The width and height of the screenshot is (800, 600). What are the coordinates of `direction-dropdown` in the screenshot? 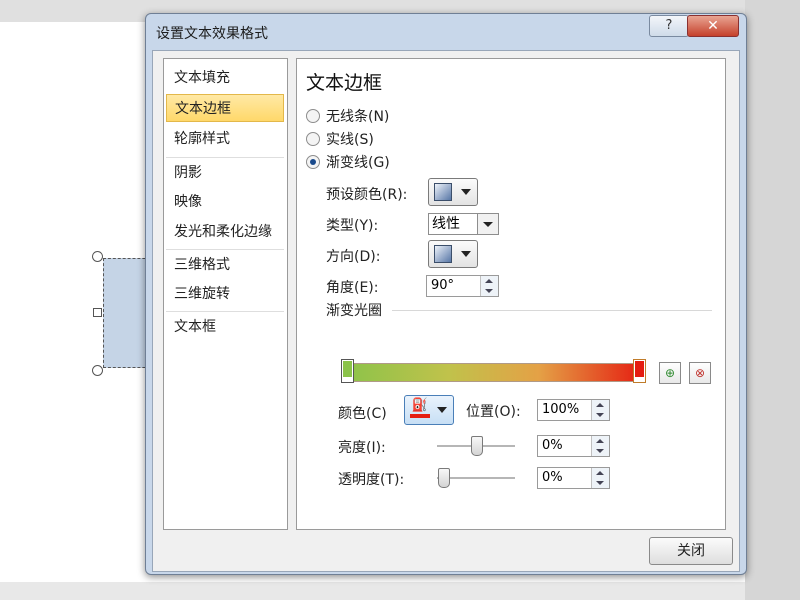 It's located at (453, 254).